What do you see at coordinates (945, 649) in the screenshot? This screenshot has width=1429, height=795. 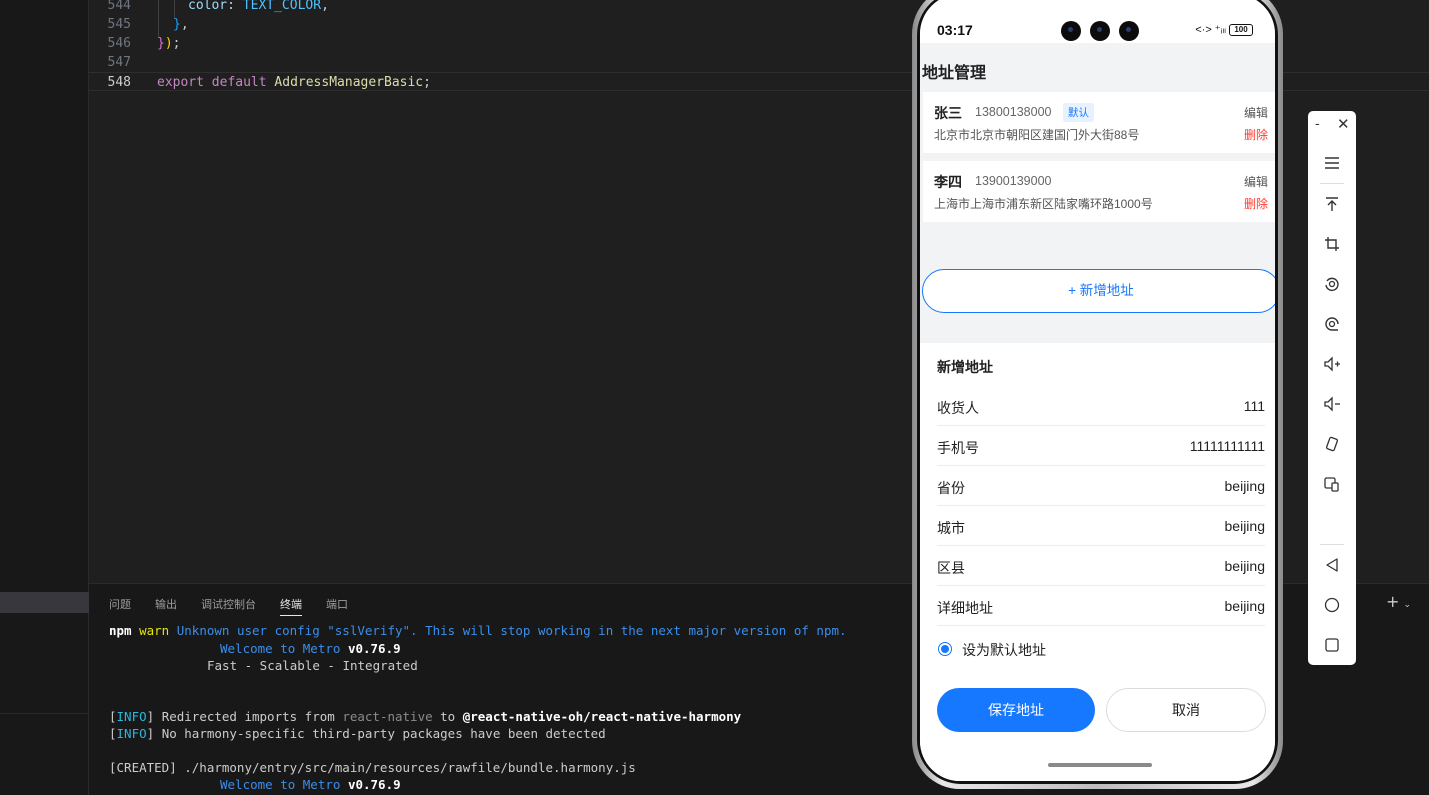 I see `default-address-radio` at bounding box center [945, 649].